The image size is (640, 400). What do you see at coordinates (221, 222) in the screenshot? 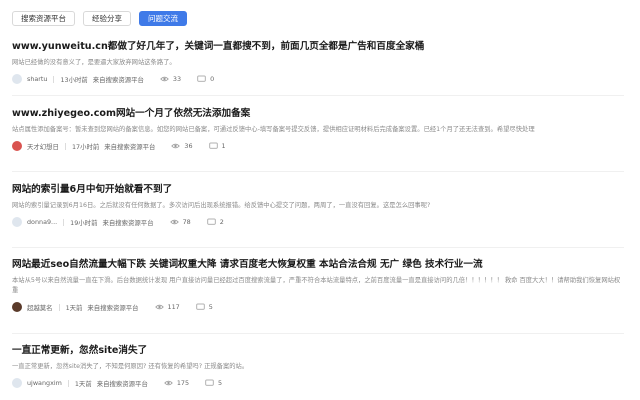
I see `comments-count: 2` at bounding box center [221, 222].